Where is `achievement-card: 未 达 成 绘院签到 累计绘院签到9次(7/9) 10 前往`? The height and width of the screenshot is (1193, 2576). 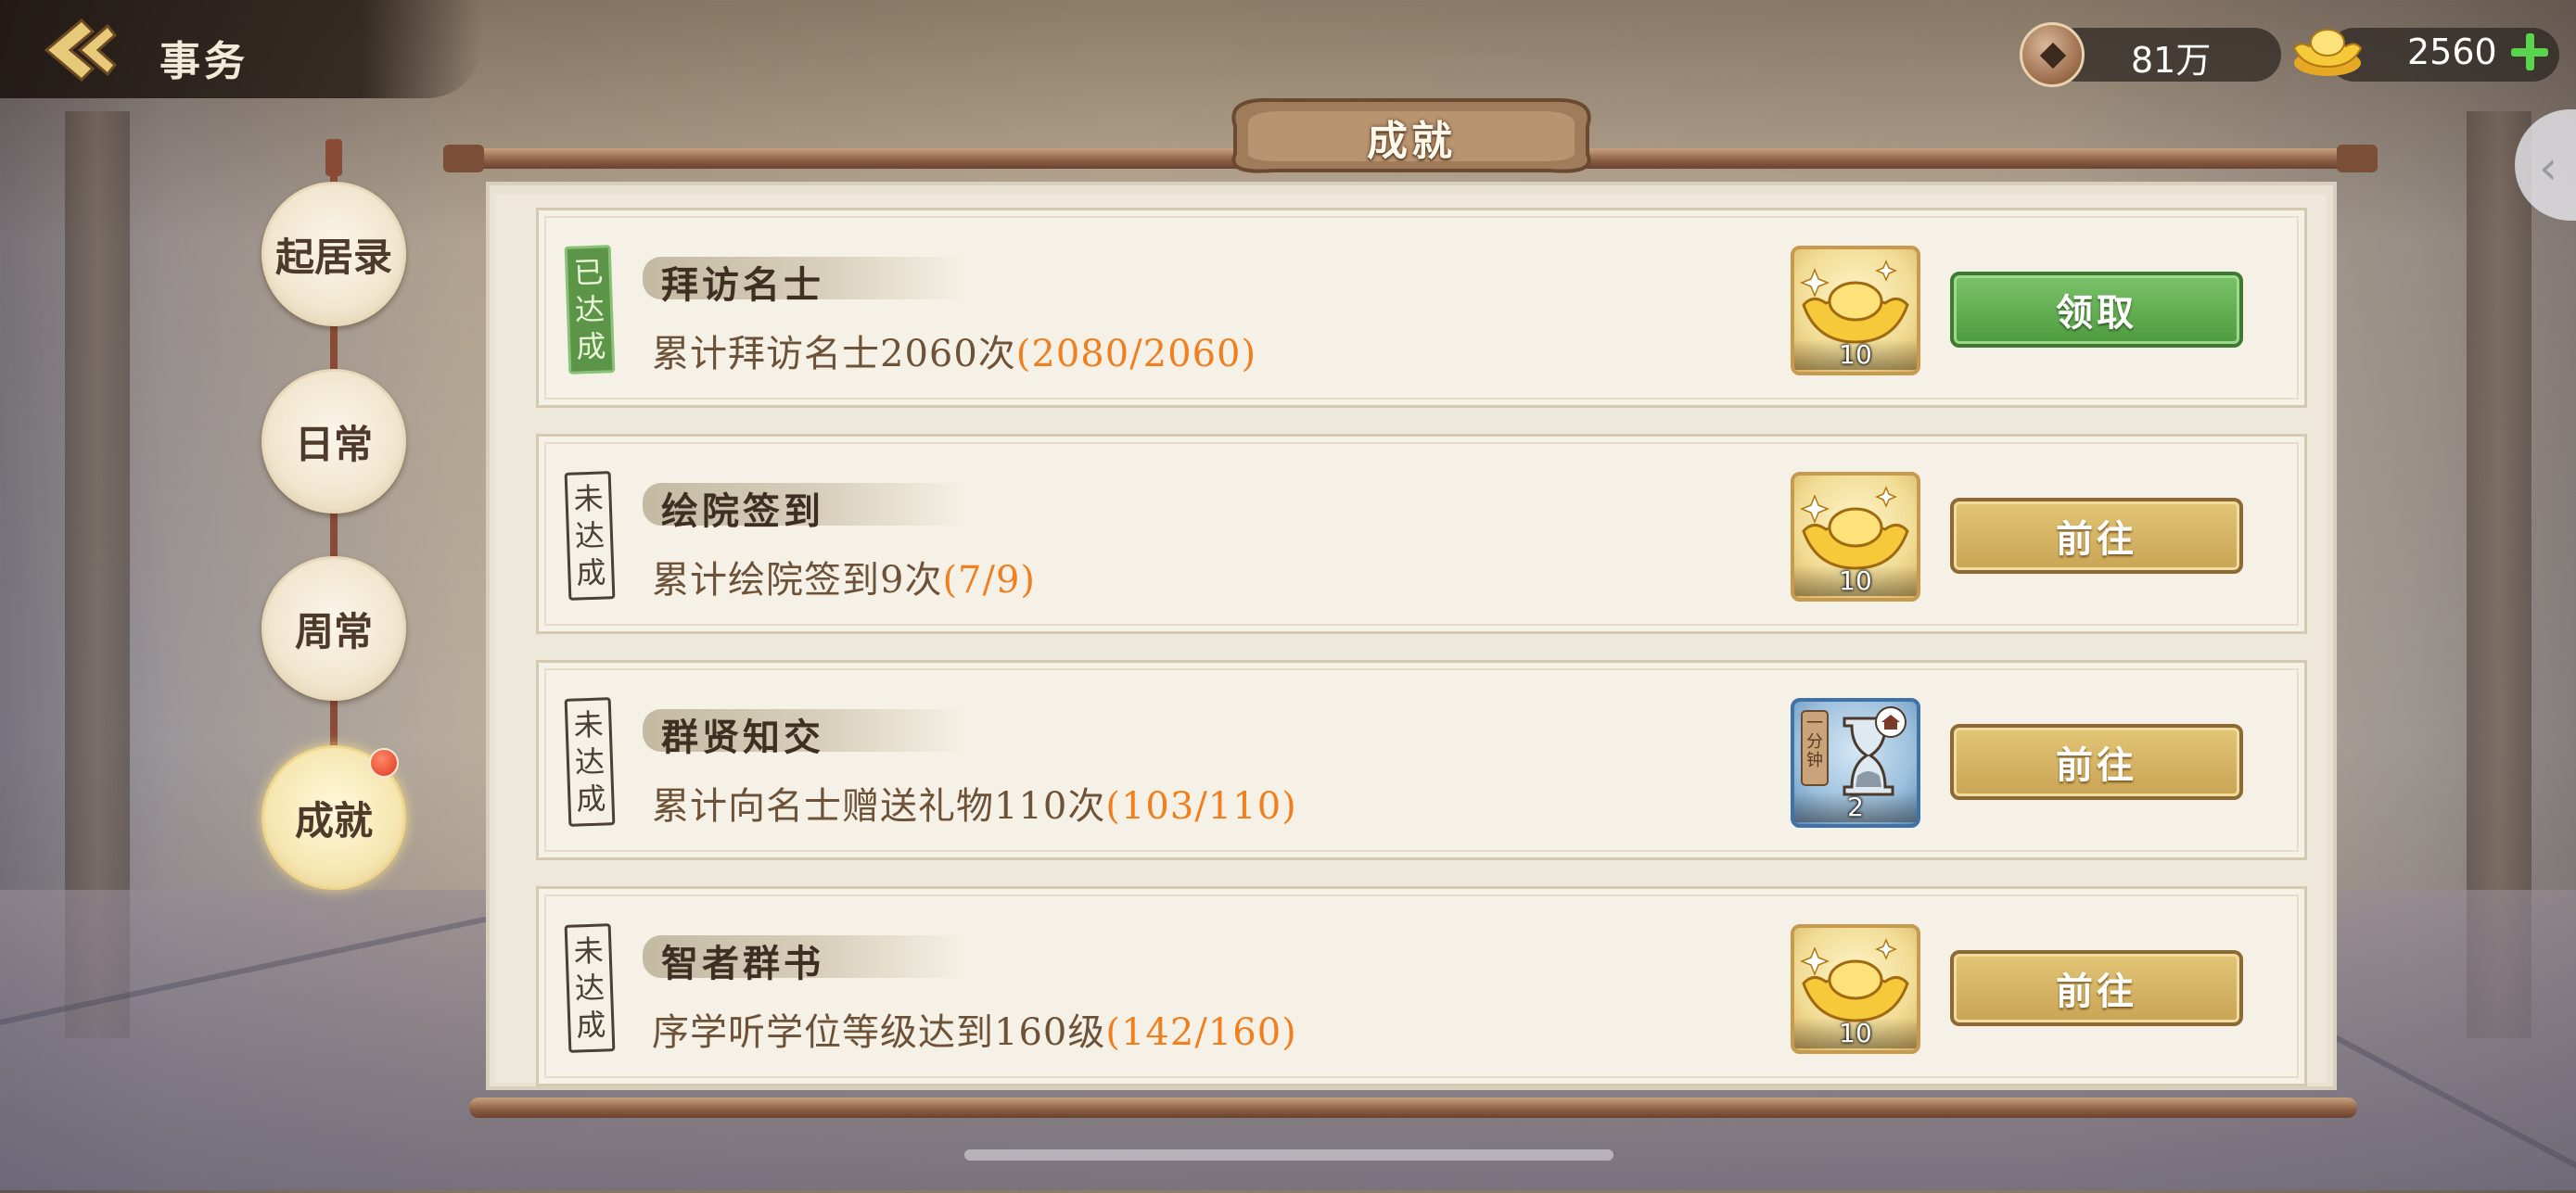
achievement-card: 未 达 成 绘院签到 累计绘院签到9次(7/9) 10 前往 is located at coordinates (1421, 534).